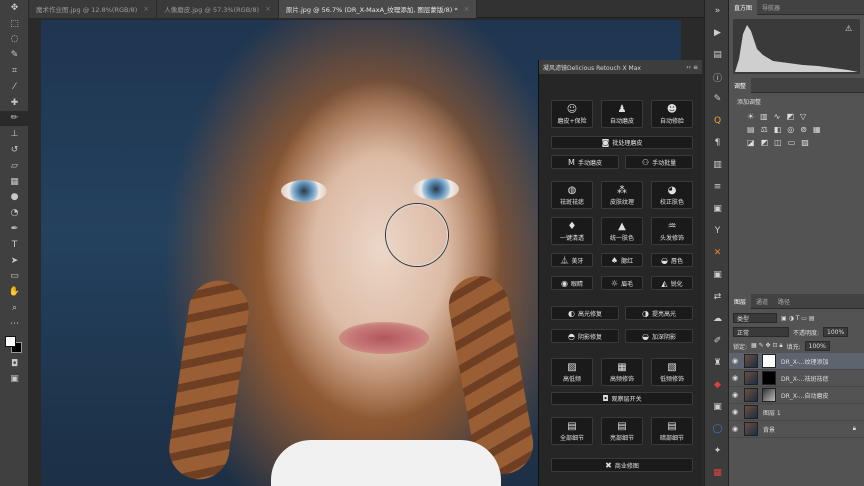 This screenshot has width=864, height=486. What do you see at coordinates (672, 283) in the screenshot?
I see `sharpen-button: ◭ 锐化` at bounding box center [672, 283].